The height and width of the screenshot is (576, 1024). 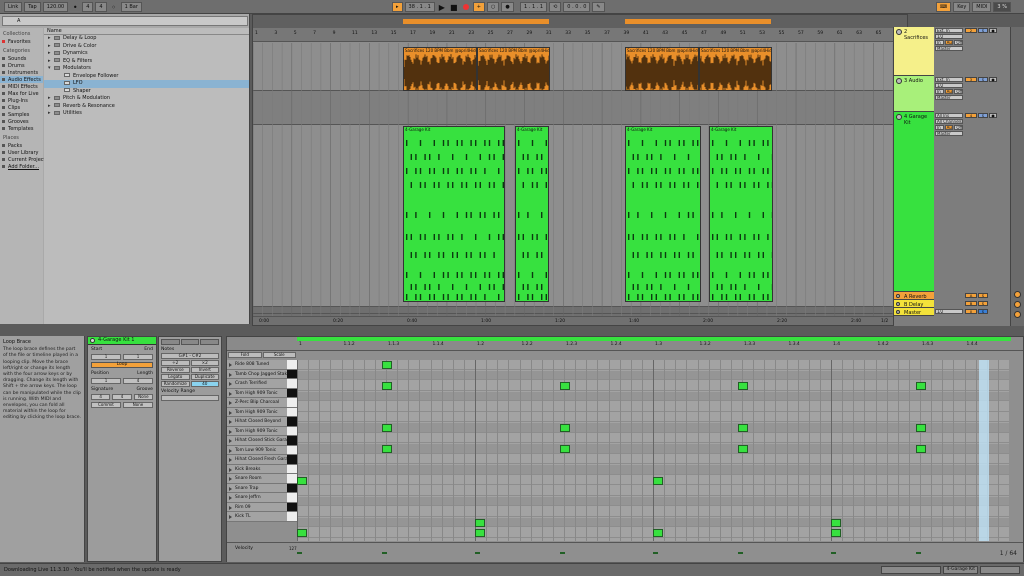 What do you see at coordinates (122, 341) in the screenshot?
I see `clip-name-field: 4-Garage Kit 1` at bounding box center [122, 341].